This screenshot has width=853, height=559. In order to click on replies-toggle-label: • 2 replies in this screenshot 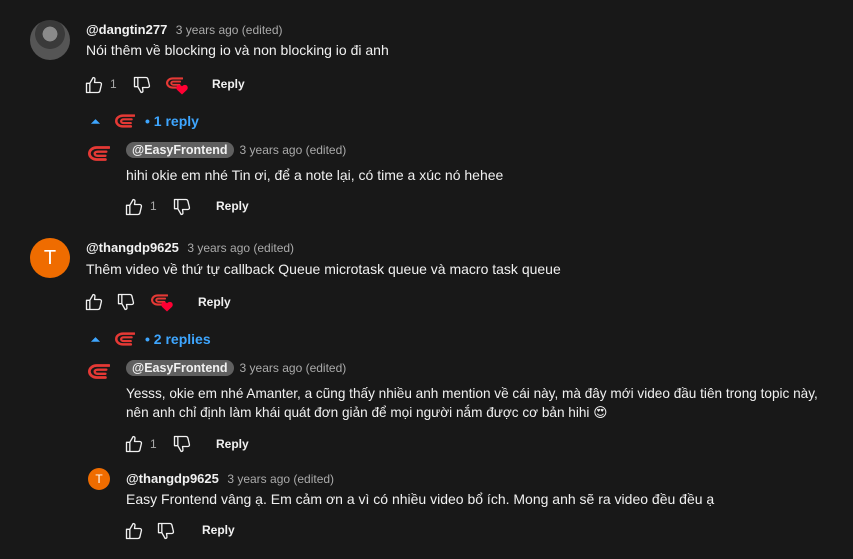, I will do `click(178, 339)`.